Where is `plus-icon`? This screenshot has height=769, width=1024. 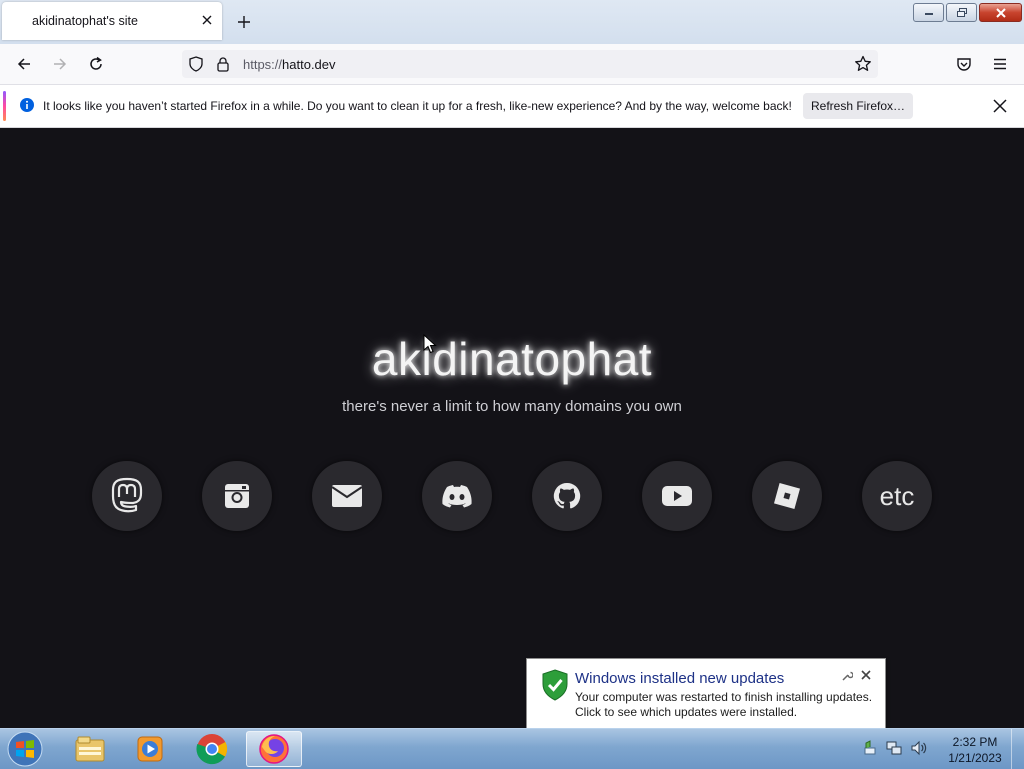 plus-icon is located at coordinates (244, 22).